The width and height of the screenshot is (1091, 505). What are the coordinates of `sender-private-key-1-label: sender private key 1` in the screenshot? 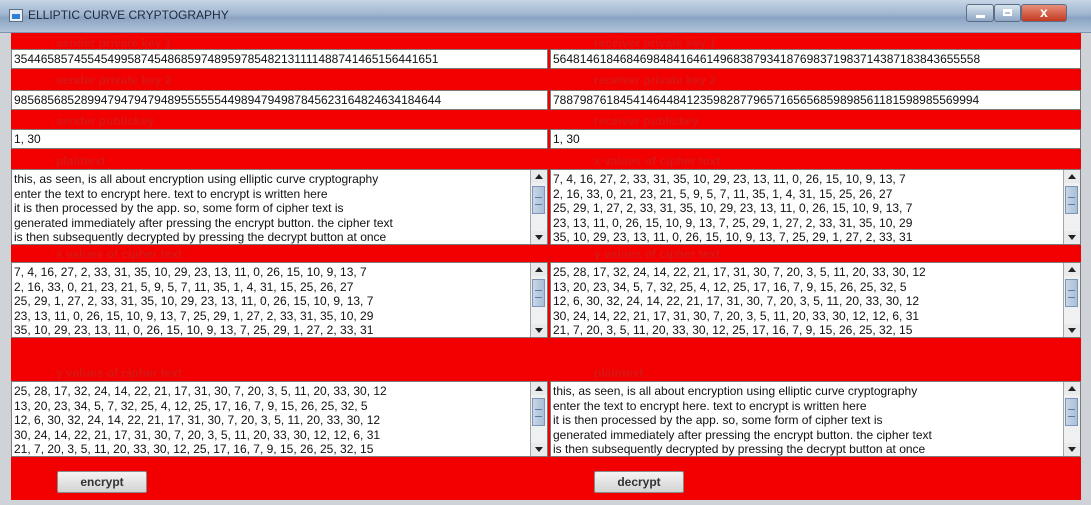 It's located at (114, 43).